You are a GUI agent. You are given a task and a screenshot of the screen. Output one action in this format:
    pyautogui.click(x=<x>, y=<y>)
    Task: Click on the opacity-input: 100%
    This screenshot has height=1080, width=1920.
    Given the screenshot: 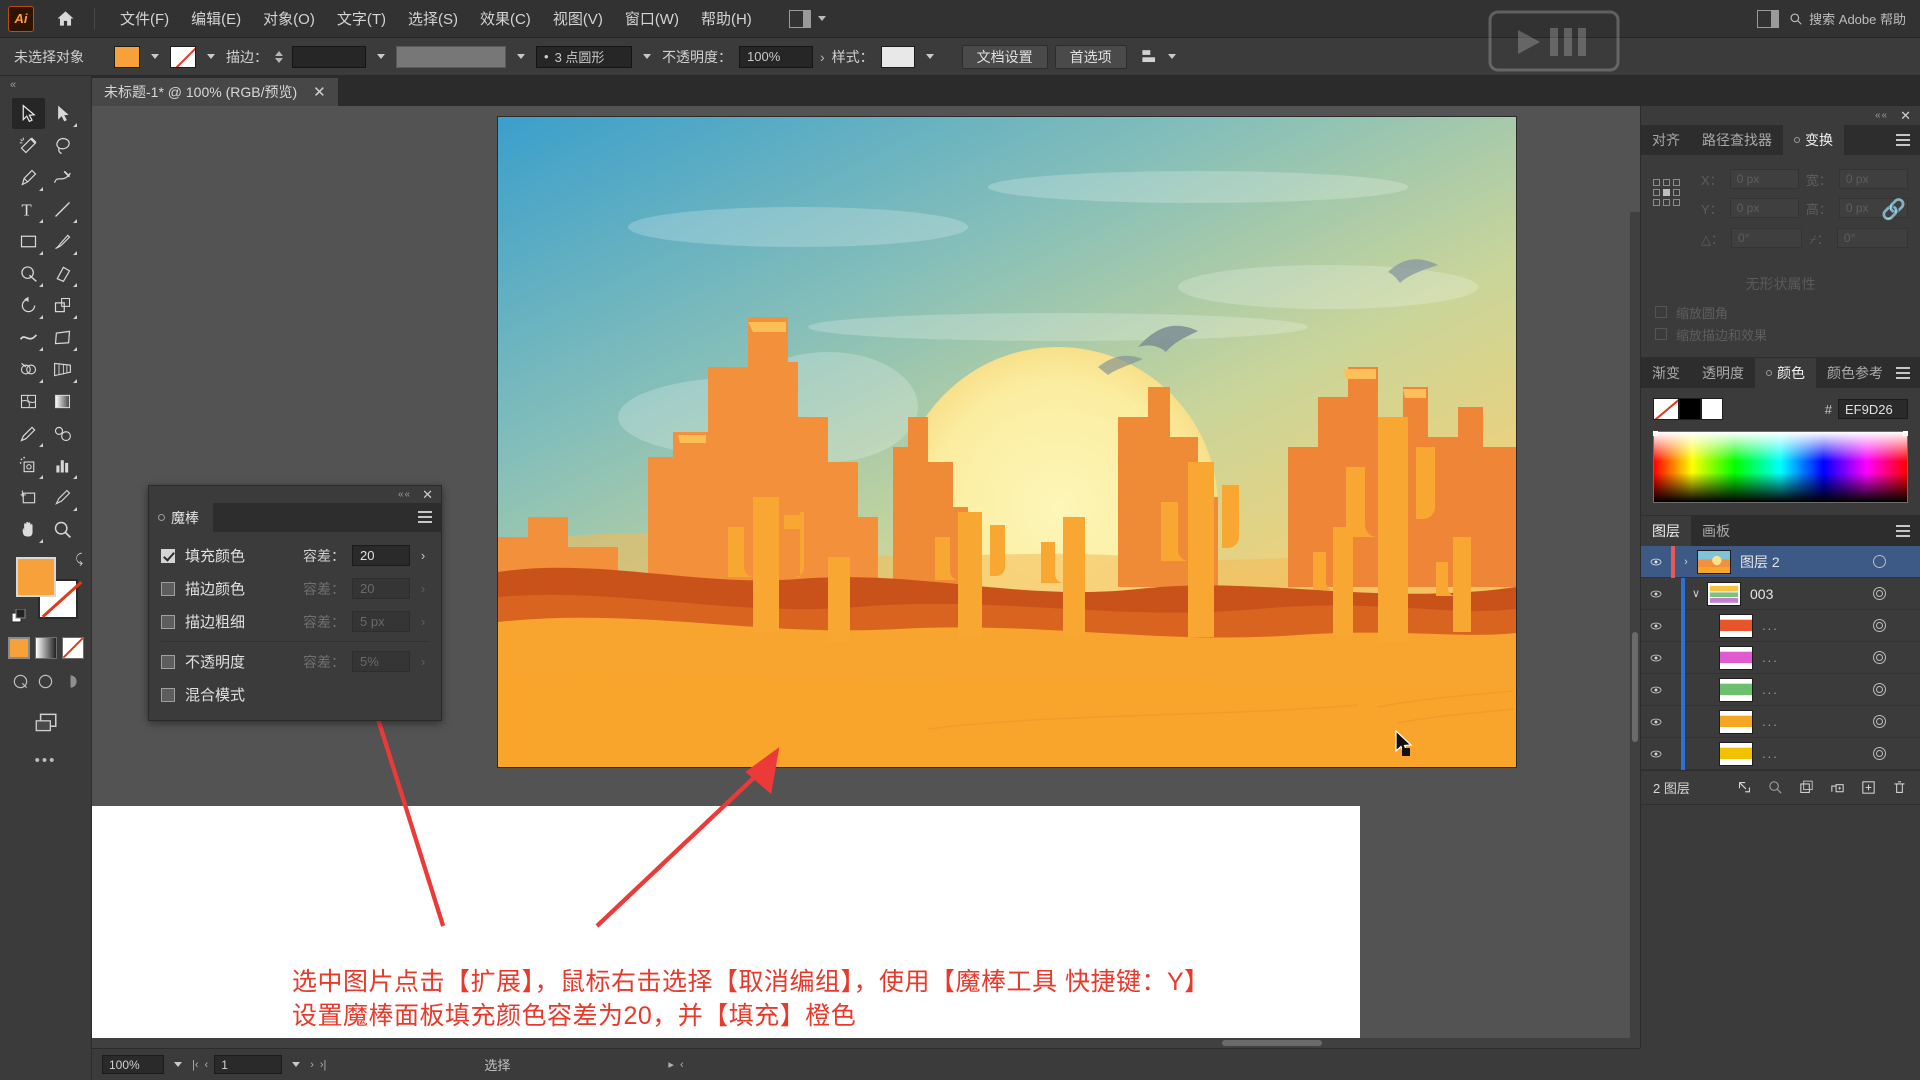 What is the action you would take?
    pyautogui.click(x=776, y=56)
    